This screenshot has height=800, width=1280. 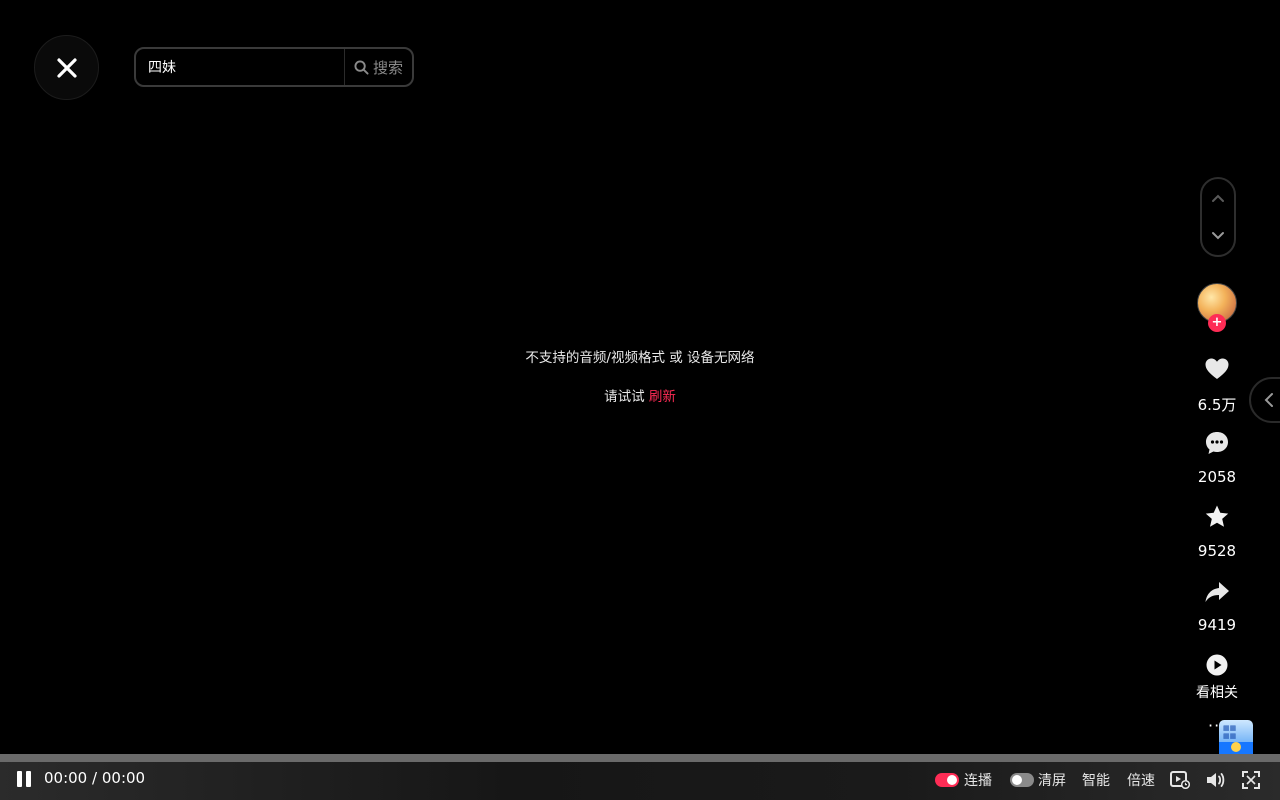 I want to click on like-count: 6.5万, so click(x=1217, y=405).